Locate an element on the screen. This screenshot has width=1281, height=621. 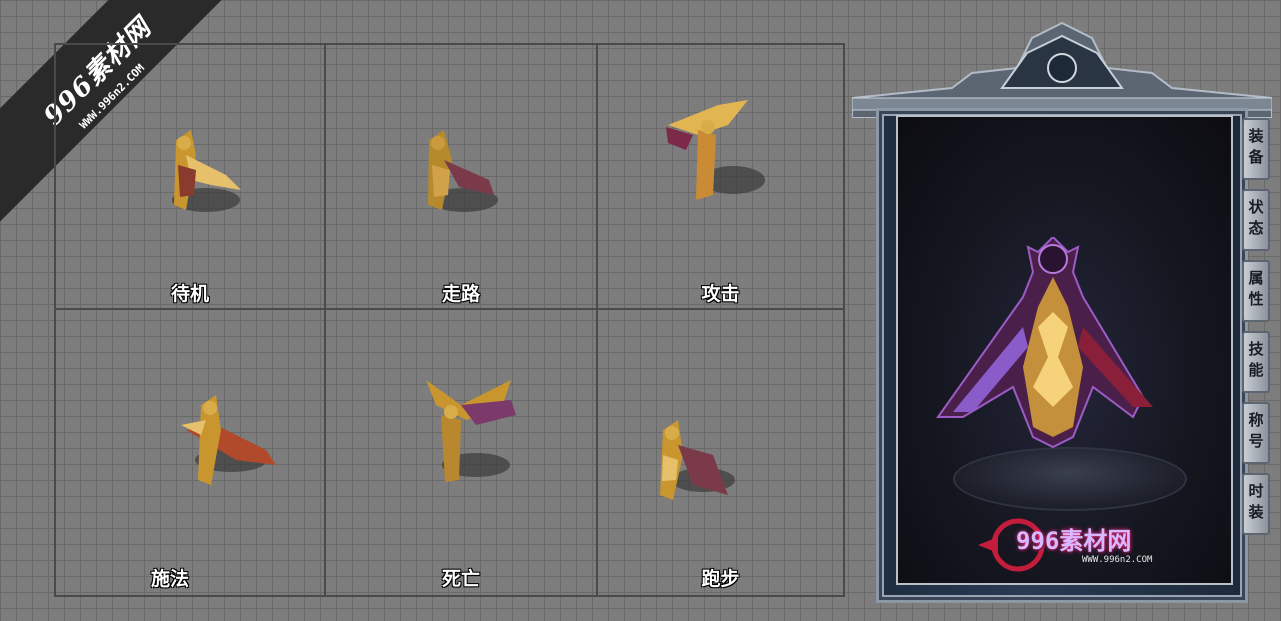
tab-skills-label: 技能 is located at coordinates (1255, 362).